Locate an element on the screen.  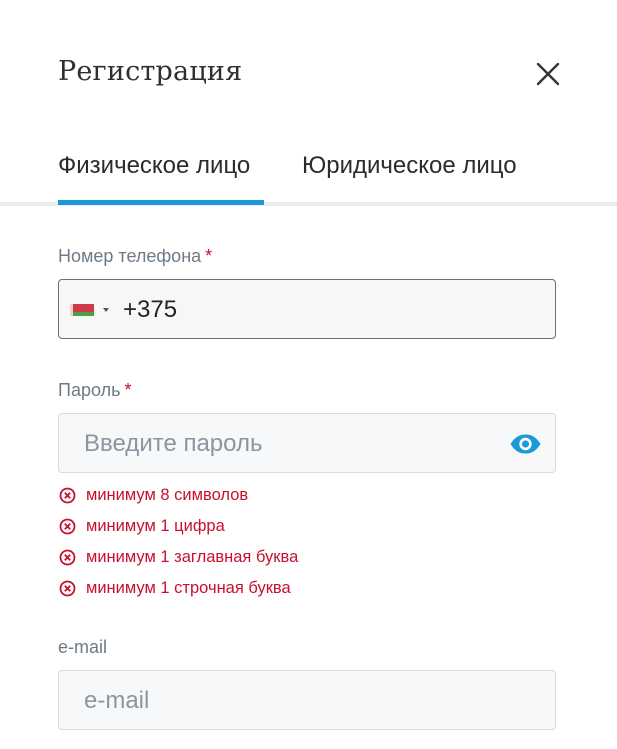
close-icon is located at coordinates (548, 74).